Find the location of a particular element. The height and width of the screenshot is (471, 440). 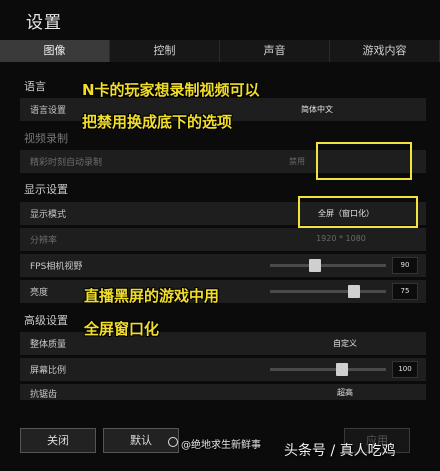

row-screen-scale: 屏幕比例 100 is located at coordinates (223, 369).